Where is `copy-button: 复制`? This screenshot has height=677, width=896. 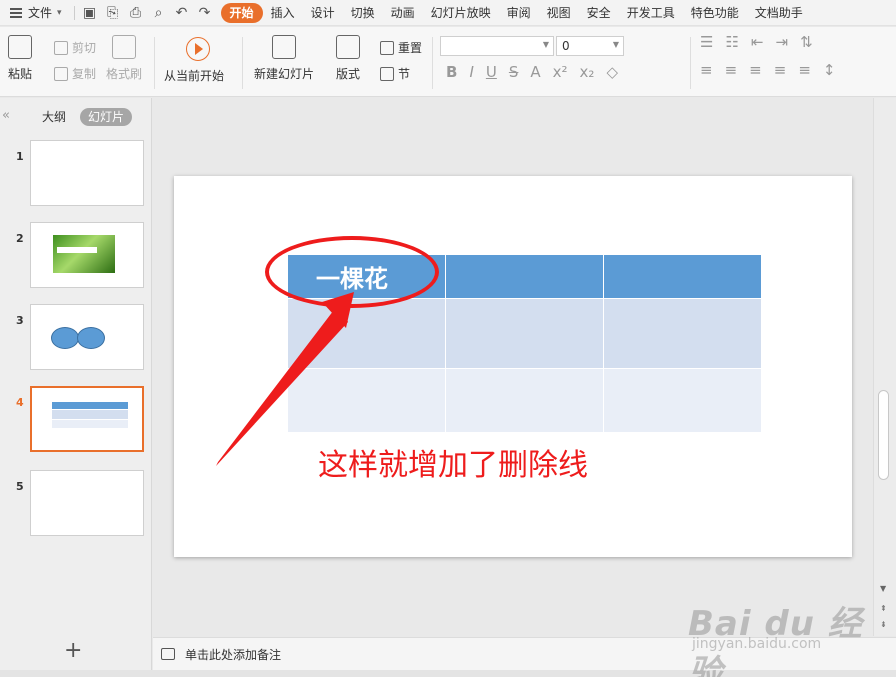 copy-button: 复制 is located at coordinates (75, 73).